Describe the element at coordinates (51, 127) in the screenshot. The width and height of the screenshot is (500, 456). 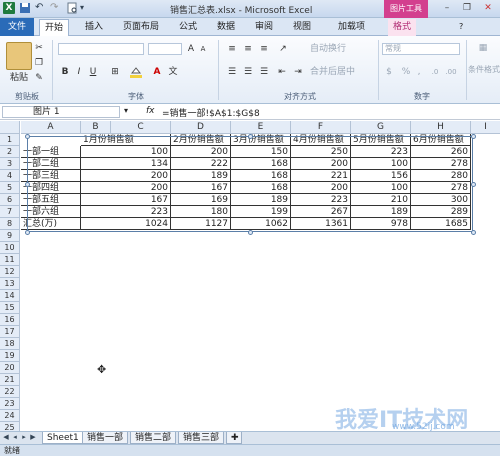
I see `column-header-a: A` at that location.